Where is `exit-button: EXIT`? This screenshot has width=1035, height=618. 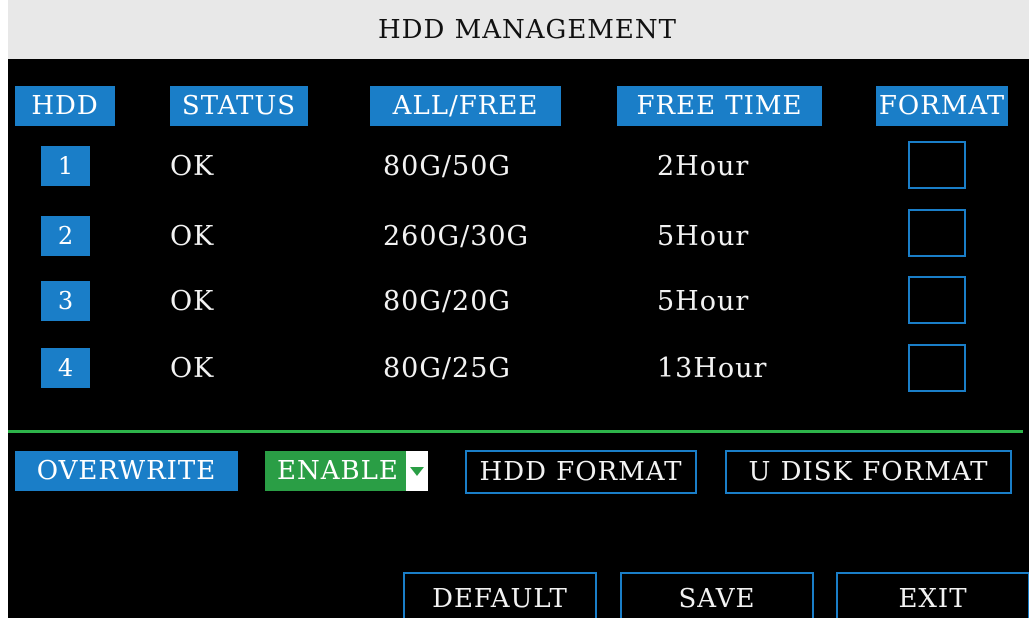 exit-button: EXIT is located at coordinates (933, 595).